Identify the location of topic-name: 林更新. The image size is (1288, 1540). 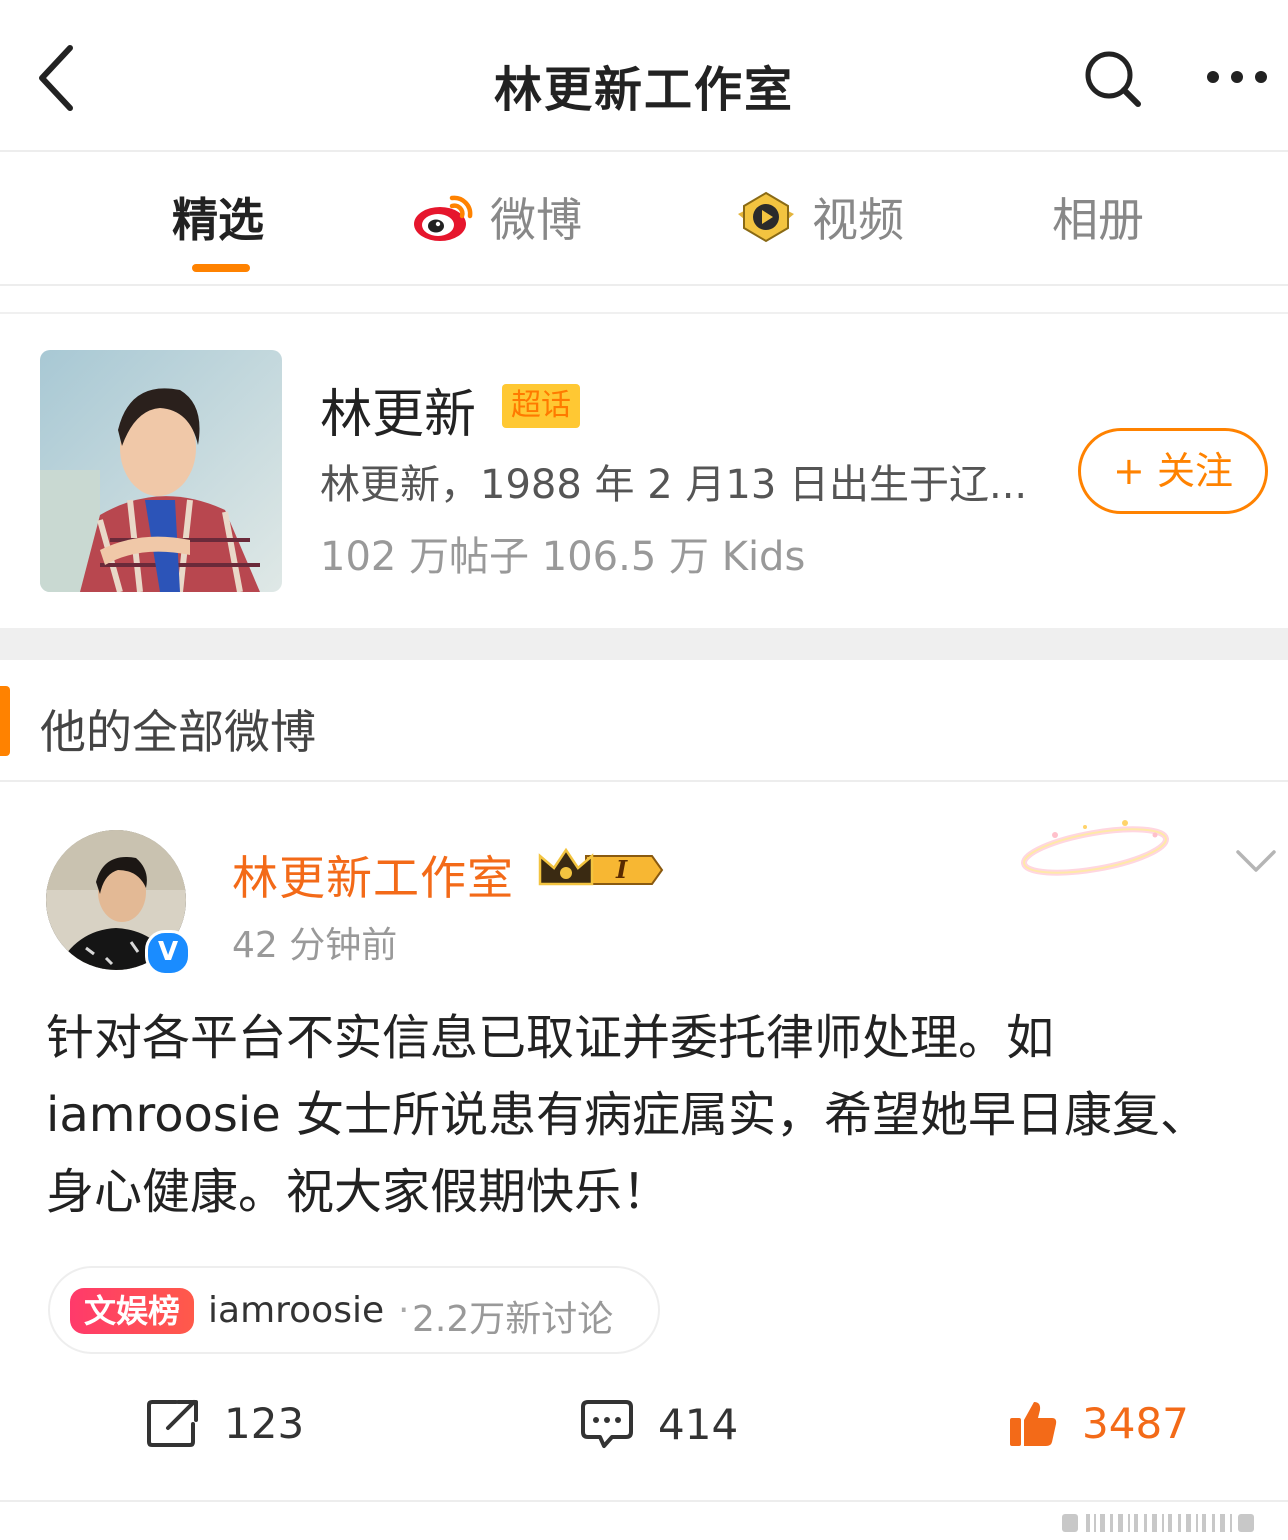
(398, 409).